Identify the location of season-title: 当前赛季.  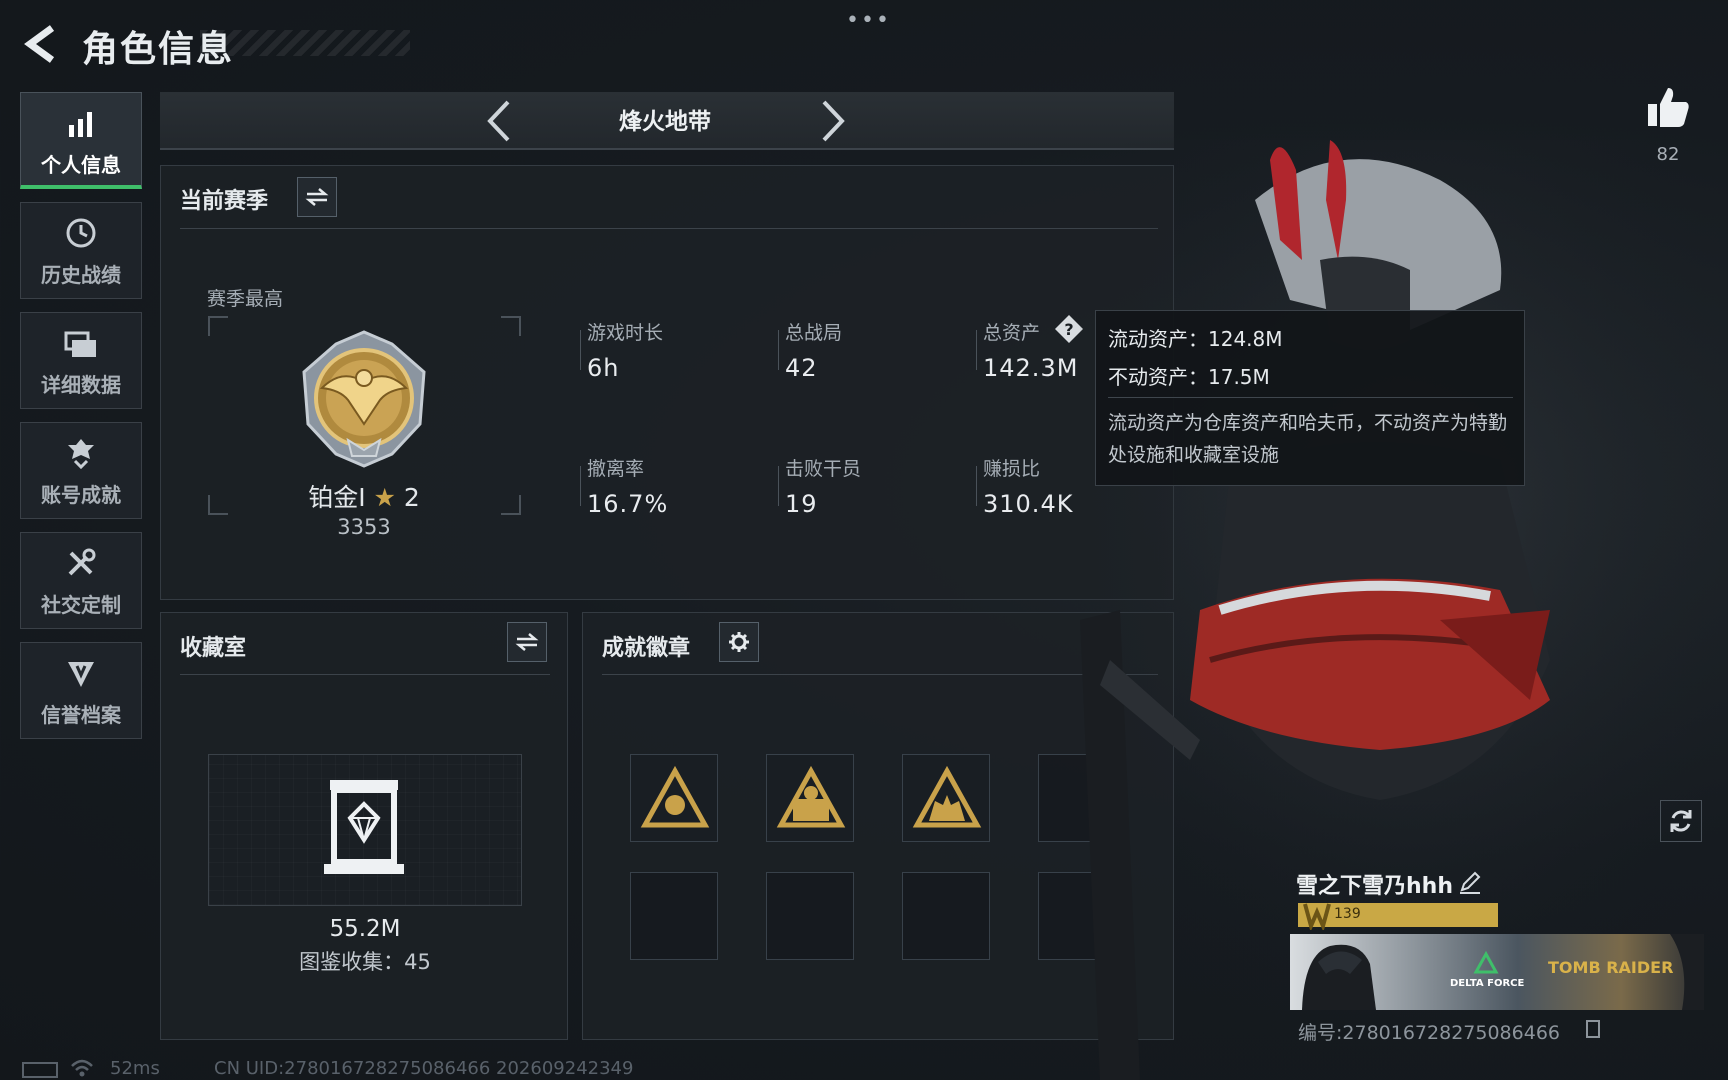
(224, 201).